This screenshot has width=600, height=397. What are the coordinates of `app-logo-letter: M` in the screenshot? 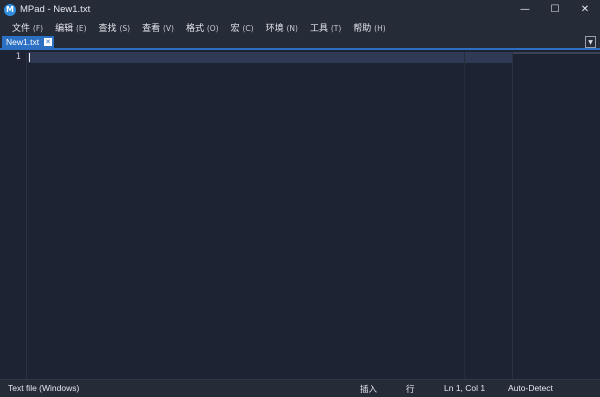 It's located at (10, 9).